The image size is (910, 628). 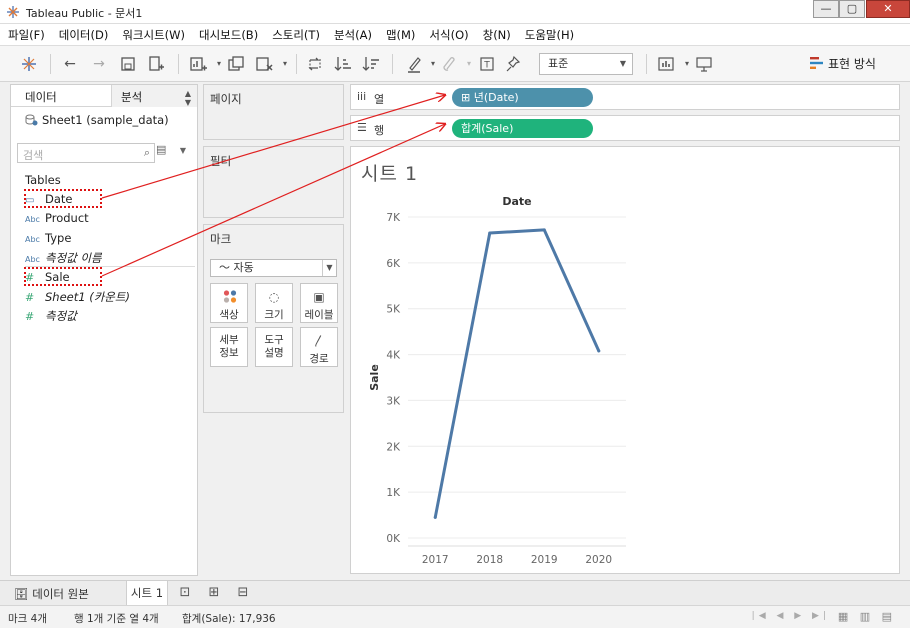 I want to click on filters-card: 필터, so click(x=273, y=182).